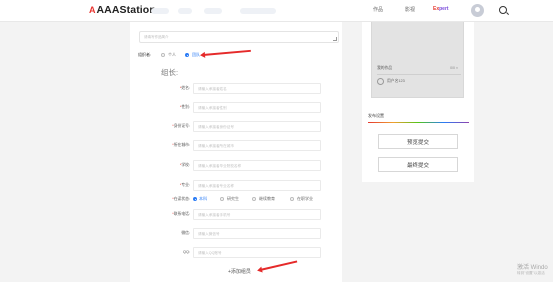  I want to click on form-row-name: *姓名: 请输入承接者姓名, so click(236, 88).